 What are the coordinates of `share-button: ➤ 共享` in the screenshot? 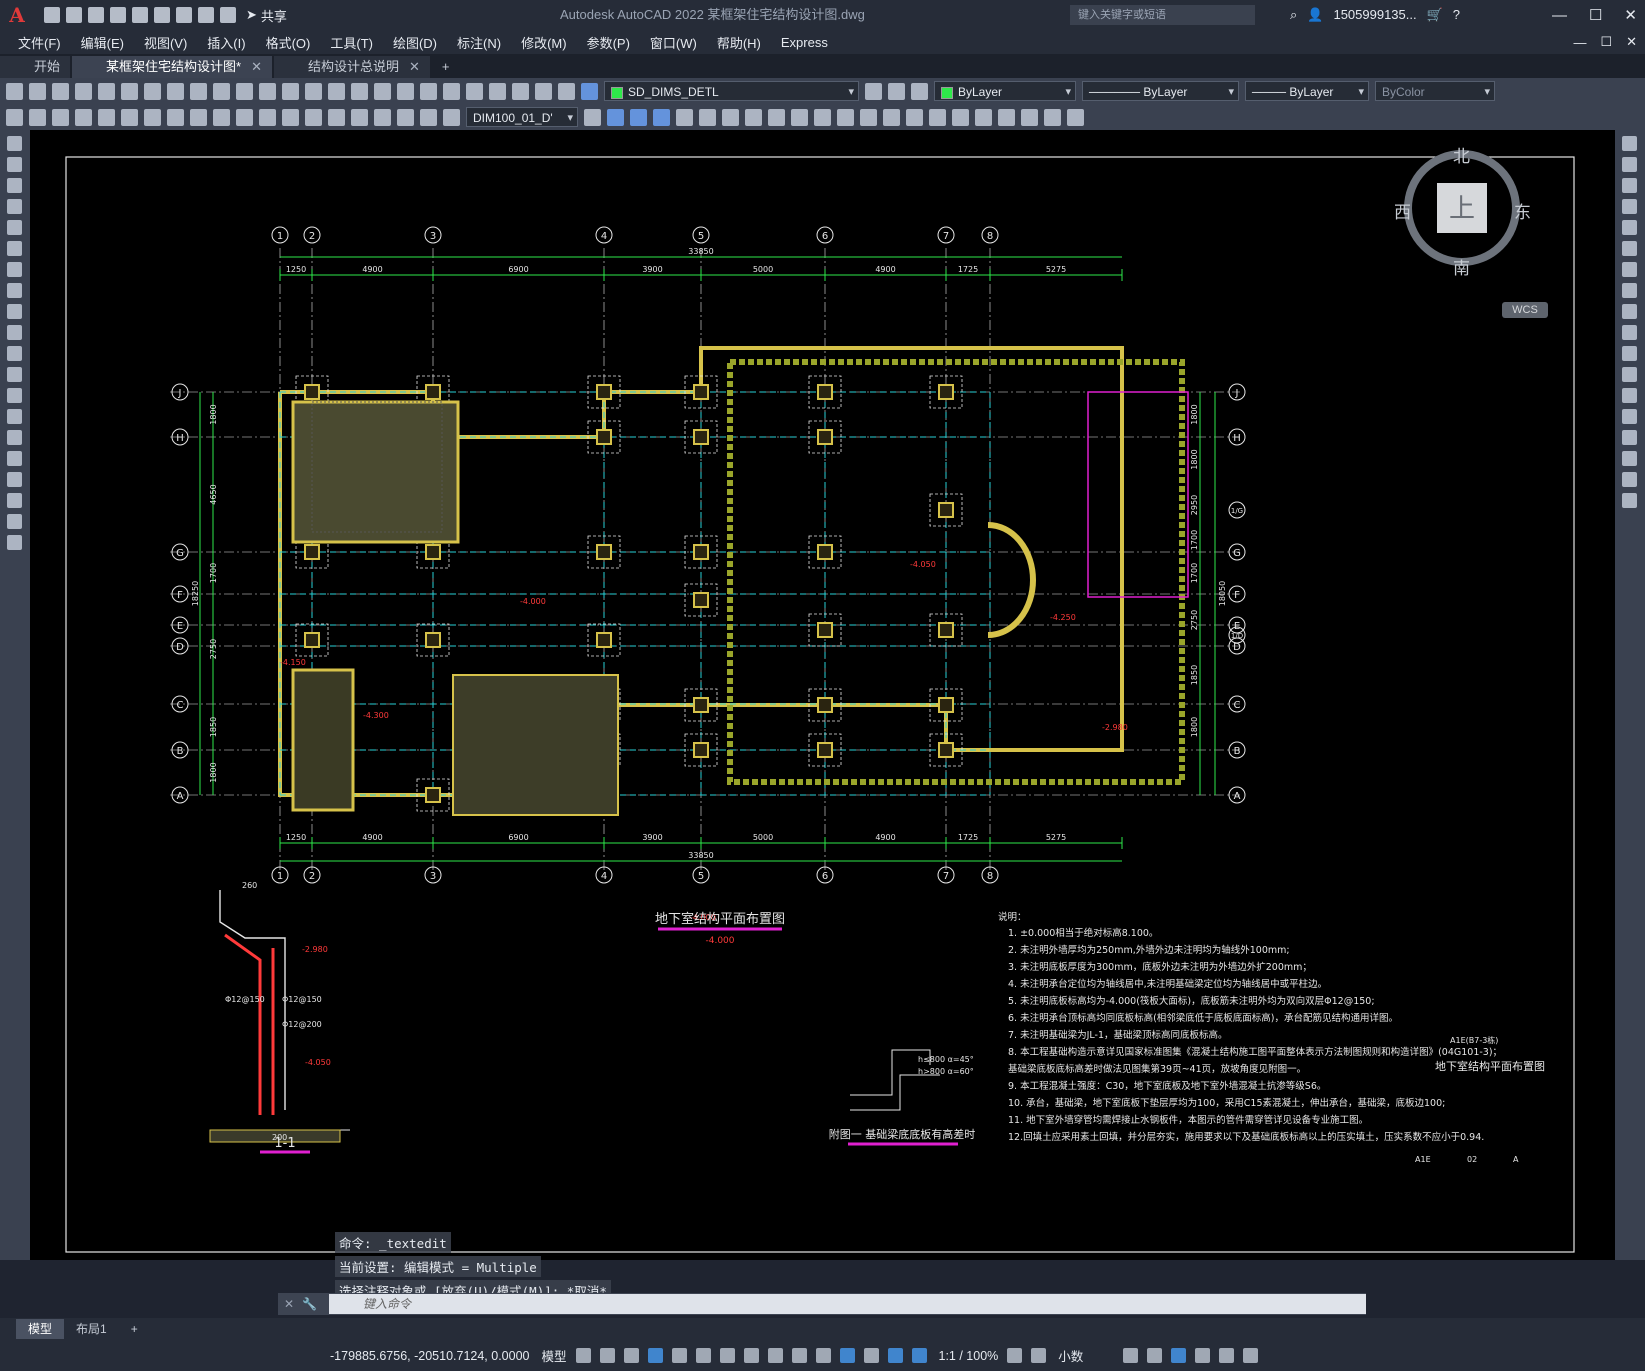 It's located at (266, 15).